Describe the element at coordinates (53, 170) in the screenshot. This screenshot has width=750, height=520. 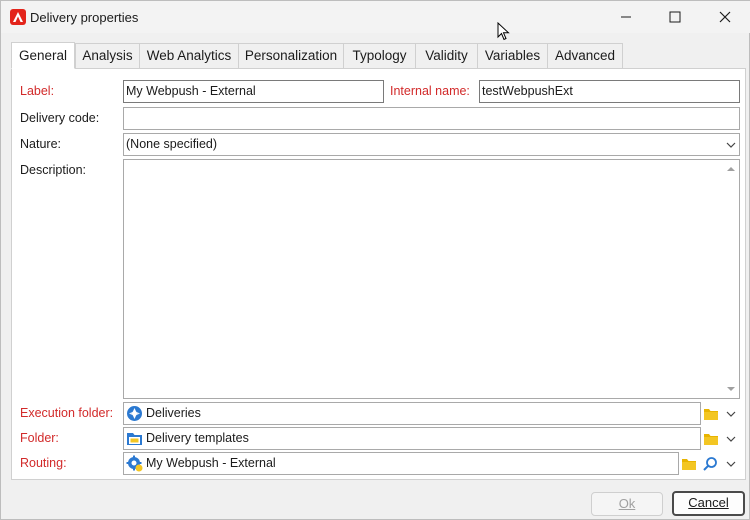
I see `description-label: Description:` at that location.